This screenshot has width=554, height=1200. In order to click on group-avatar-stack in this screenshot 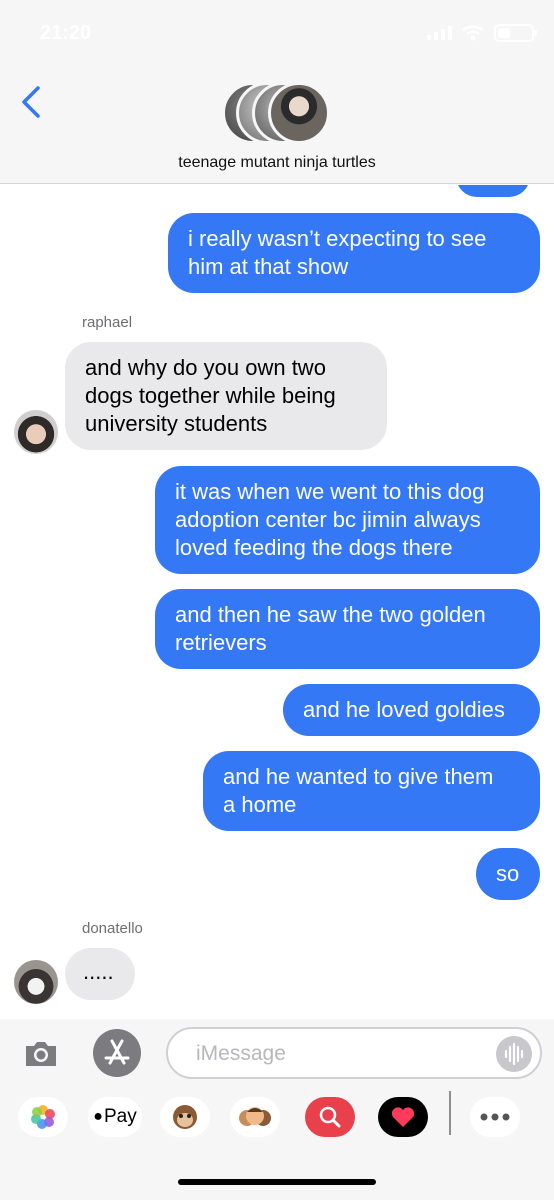, I will do `click(277, 113)`.